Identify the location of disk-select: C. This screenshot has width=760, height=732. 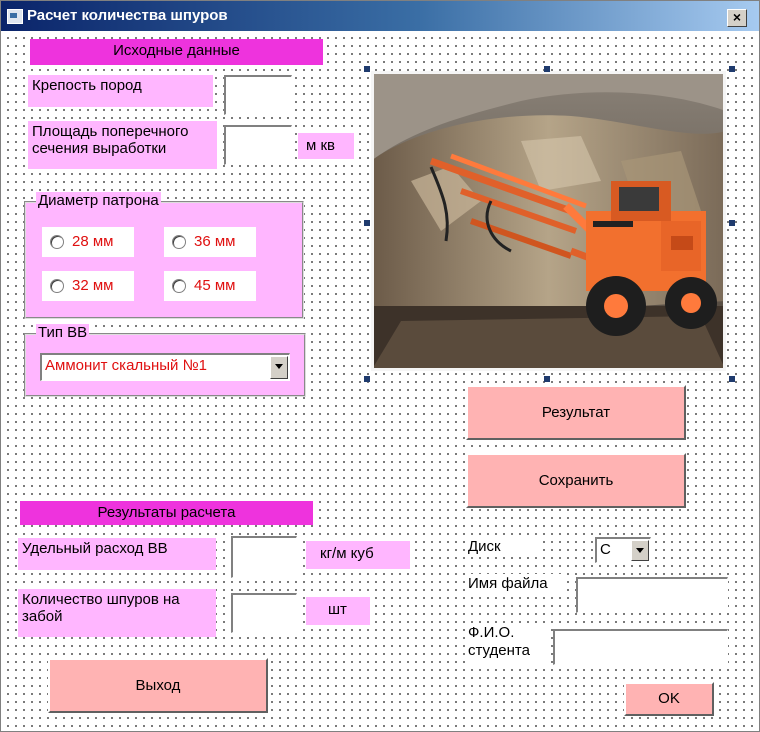
(623, 550).